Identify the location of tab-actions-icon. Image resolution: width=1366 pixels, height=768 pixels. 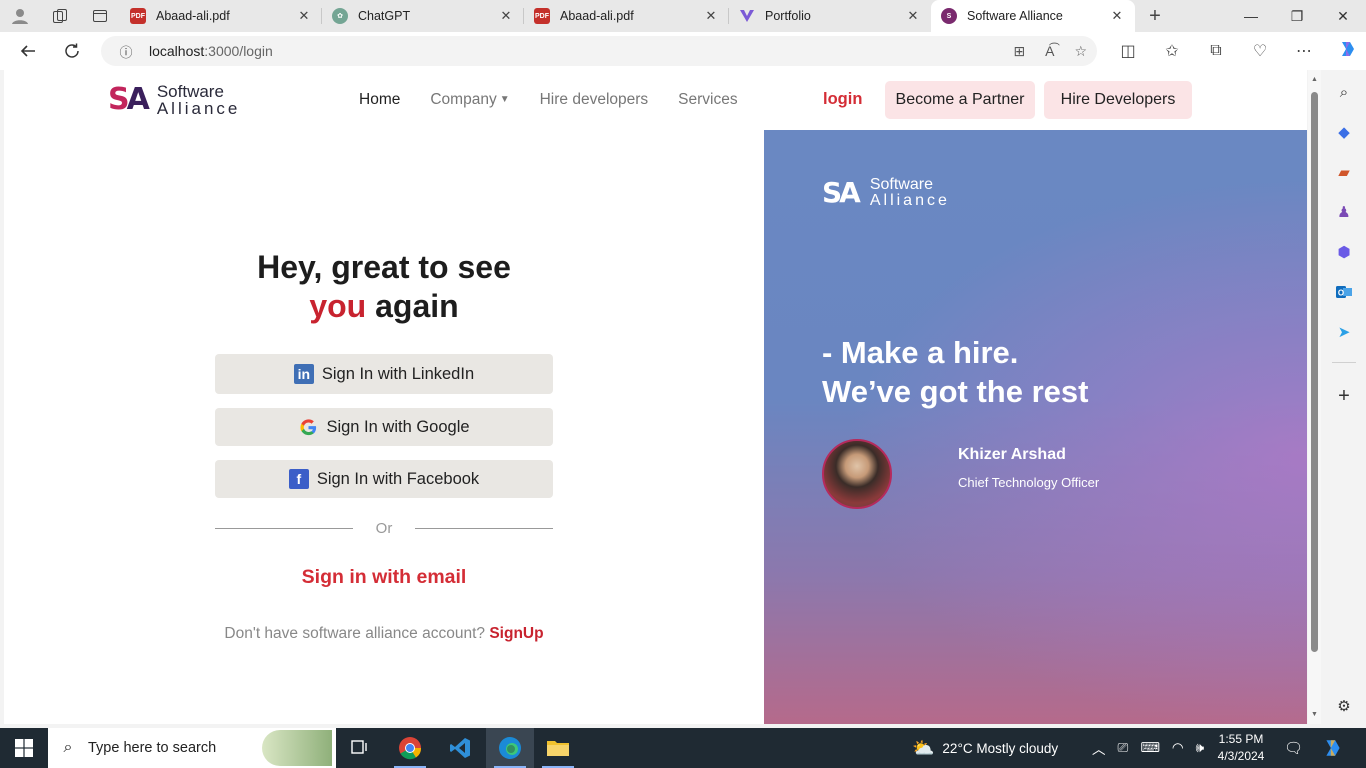
(100, 16).